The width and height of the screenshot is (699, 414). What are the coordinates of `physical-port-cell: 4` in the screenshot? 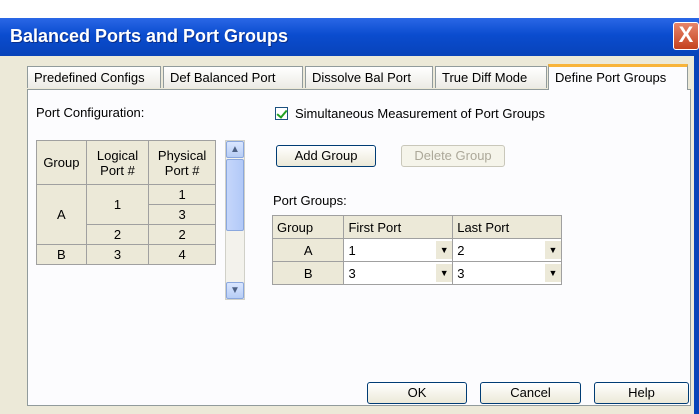 It's located at (182, 254).